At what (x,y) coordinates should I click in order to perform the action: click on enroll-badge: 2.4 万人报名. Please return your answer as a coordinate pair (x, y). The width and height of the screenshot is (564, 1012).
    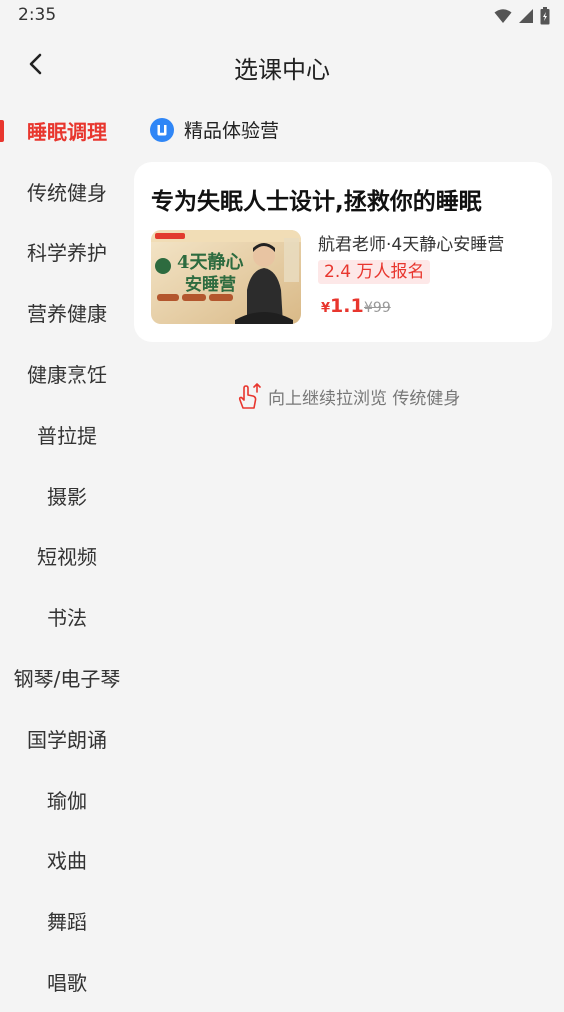
    Looking at the image, I should click on (374, 272).